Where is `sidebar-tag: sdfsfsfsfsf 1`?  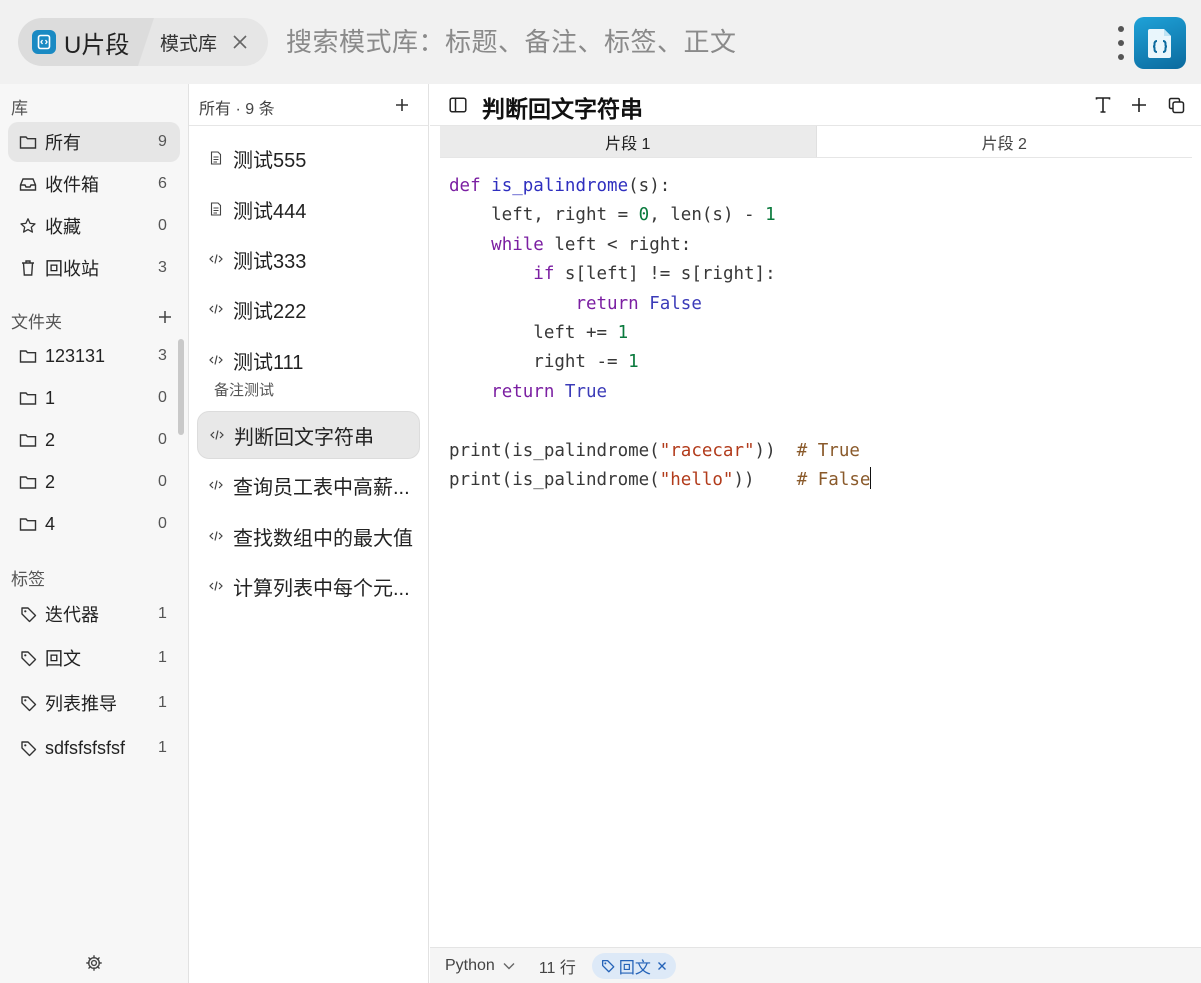 sidebar-tag: sdfsfsfsfsf 1 is located at coordinates (94, 748).